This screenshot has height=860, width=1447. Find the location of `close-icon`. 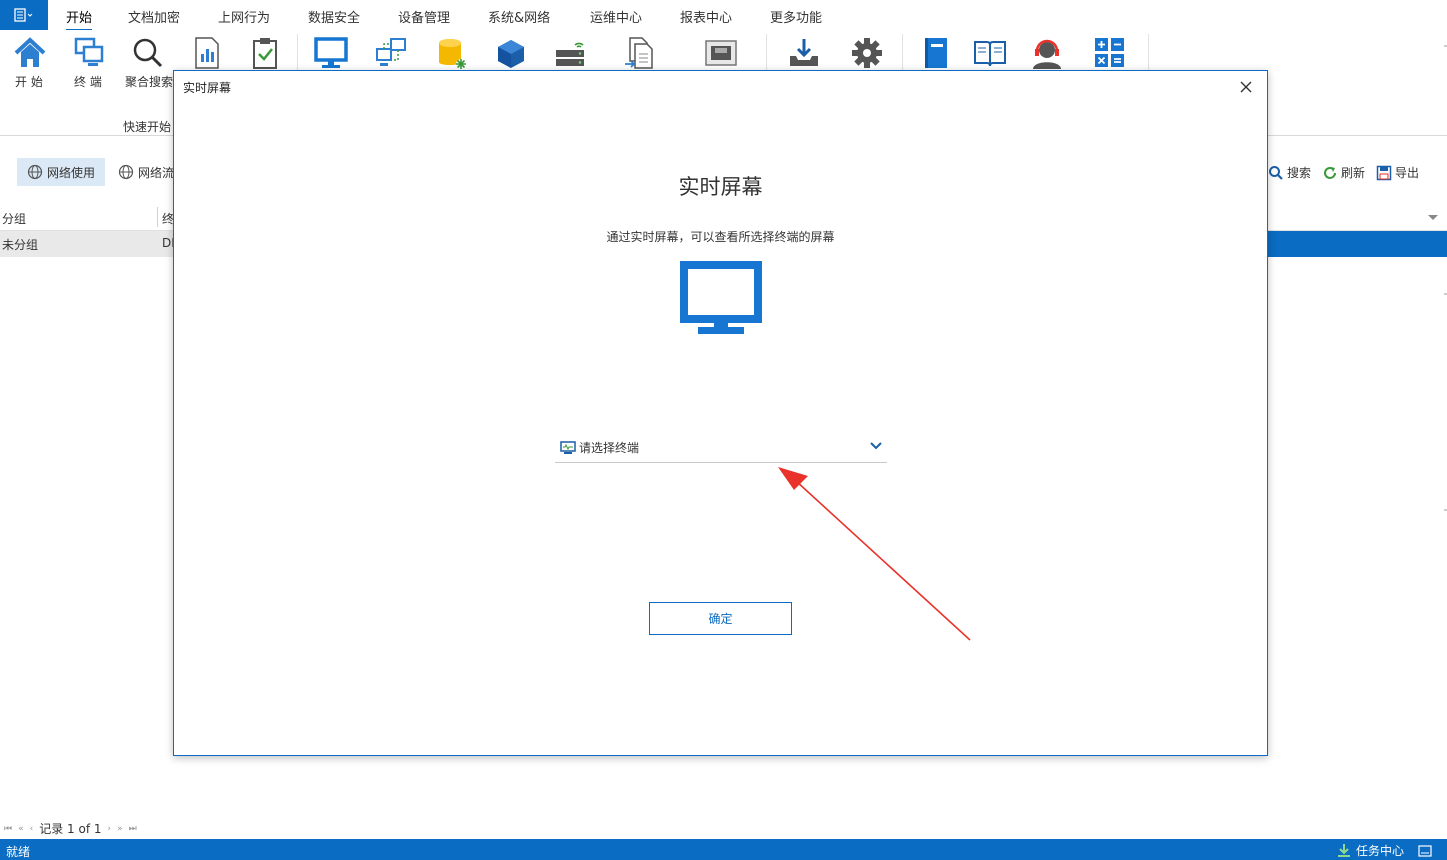

close-icon is located at coordinates (1246, 87).